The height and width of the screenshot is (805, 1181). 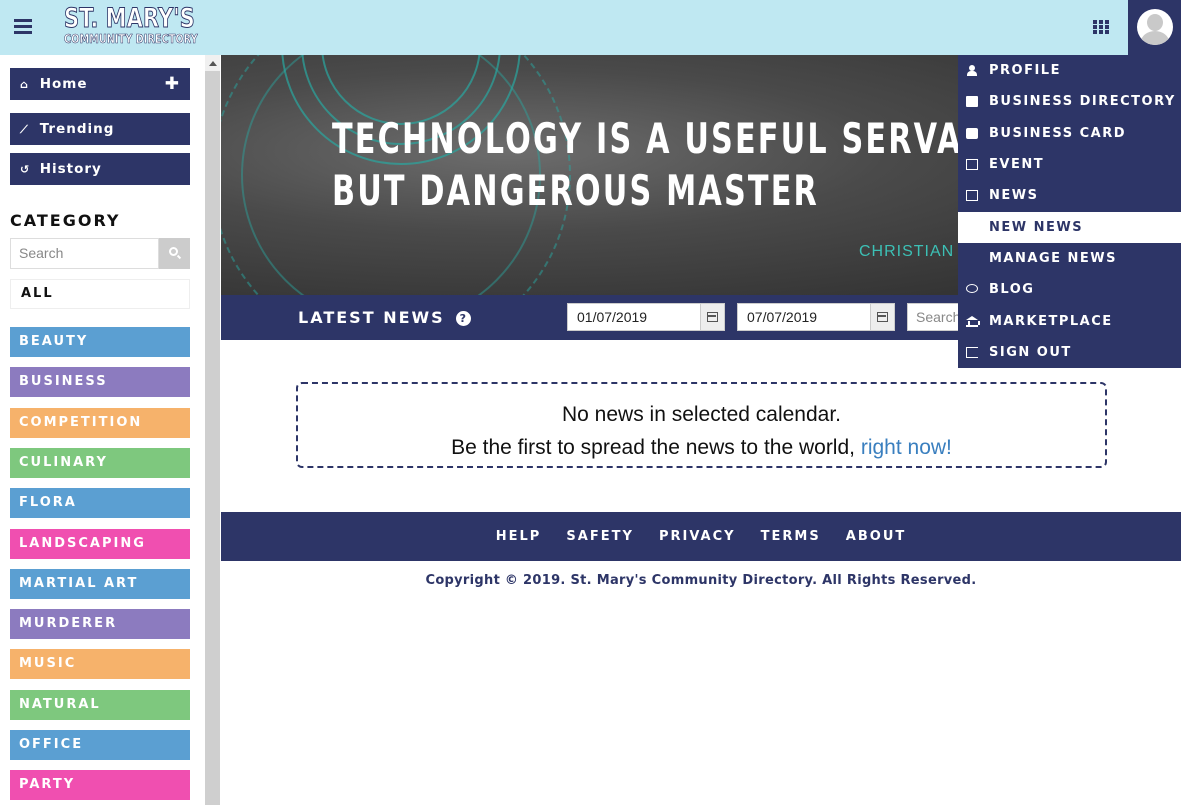 I want to click on footer-link-safety: SAFETY, so click(x=599, y=536).